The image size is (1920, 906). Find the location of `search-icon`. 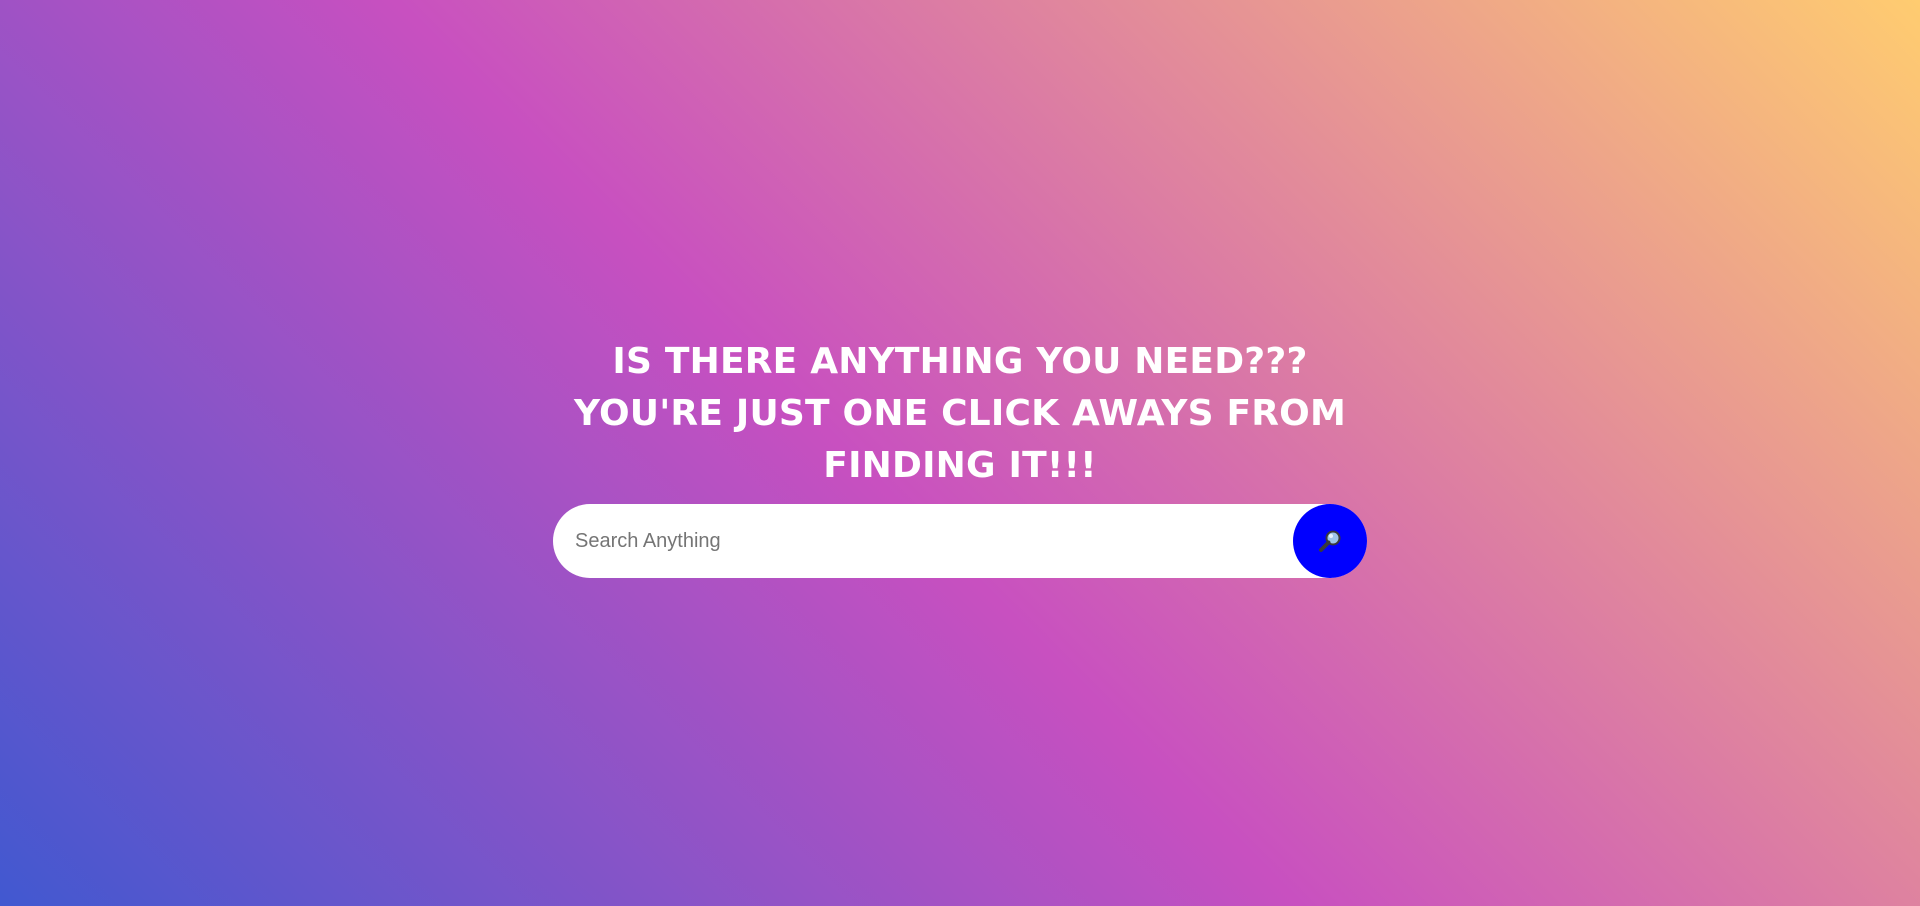

search-icon is located at coordinates (1330, 541).